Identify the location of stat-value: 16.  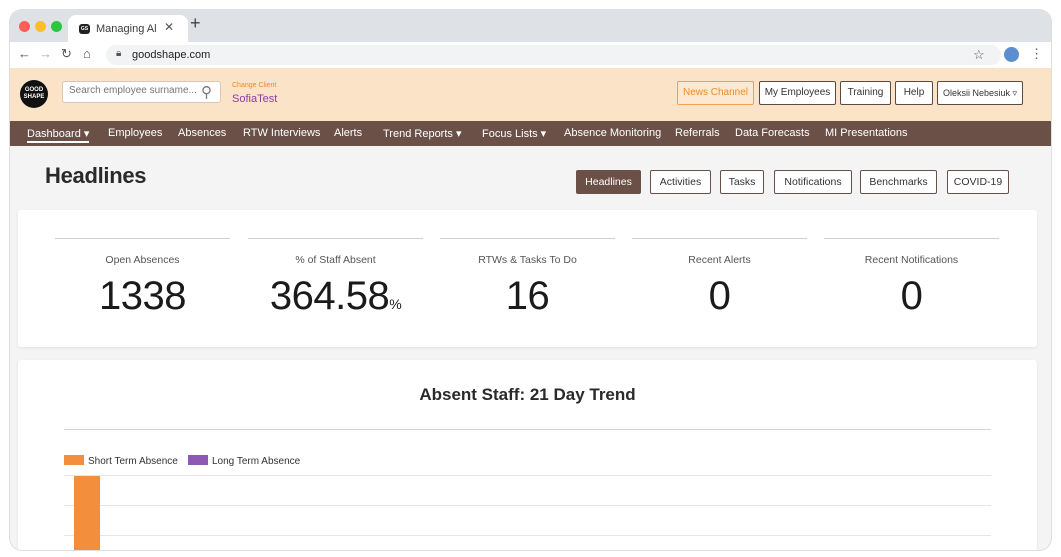
(527, 296).